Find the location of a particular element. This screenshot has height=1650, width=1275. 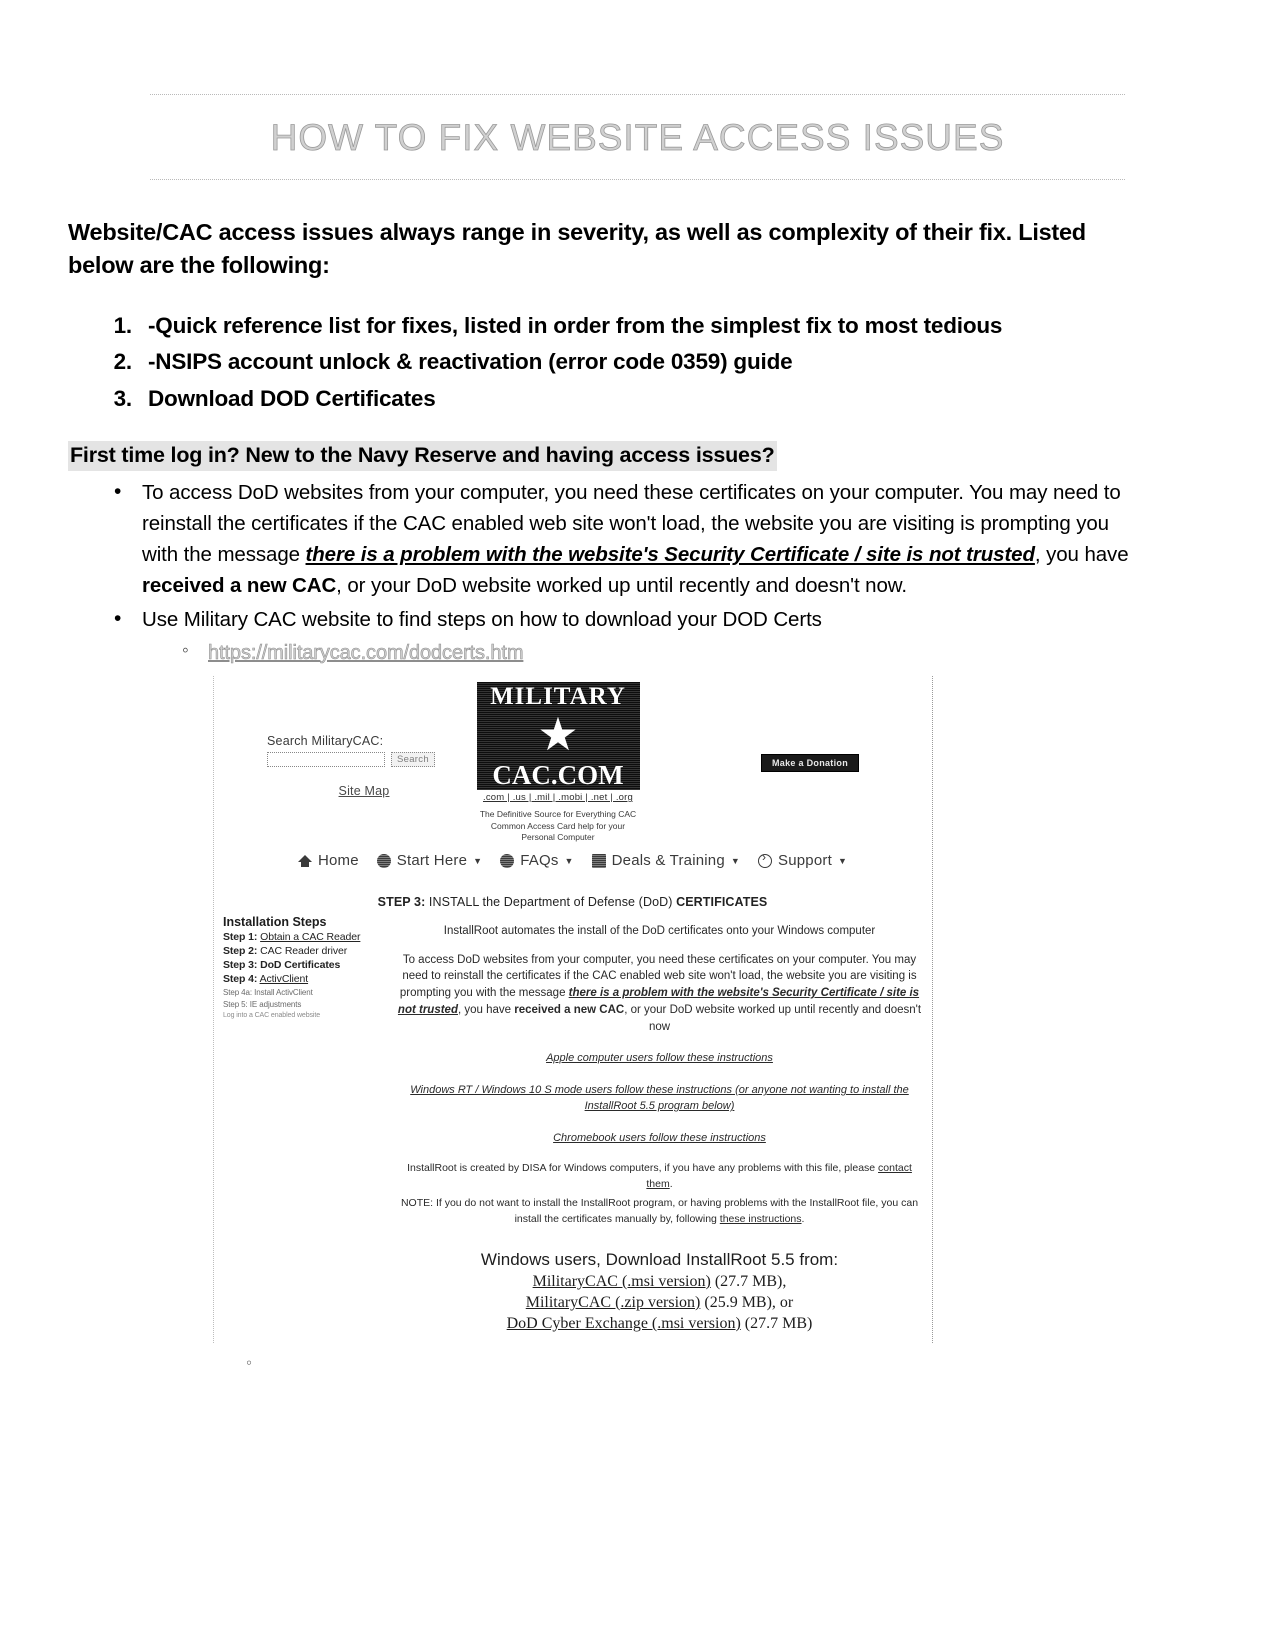

tagline-line-3: Personal Computer is located at coordinates (558, 837).